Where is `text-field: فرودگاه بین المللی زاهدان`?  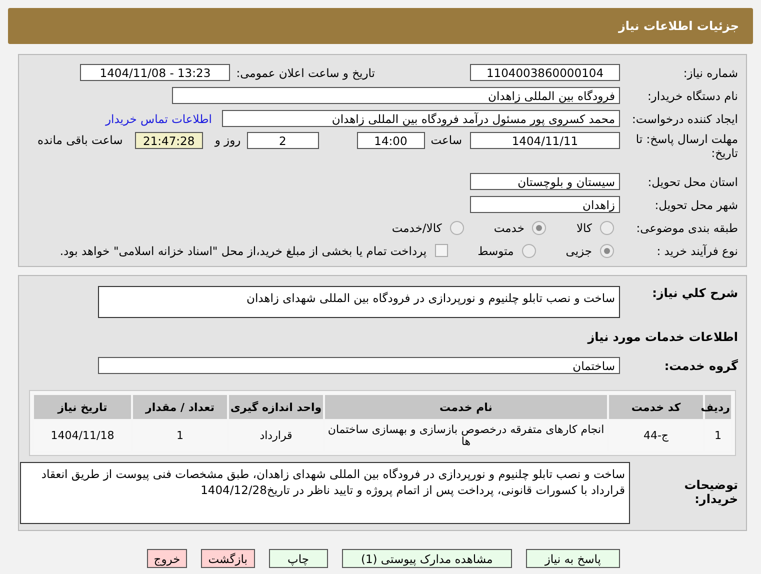 text-field: فرودگاه بین المللی زاهدان is located at coordinates (396, 95).